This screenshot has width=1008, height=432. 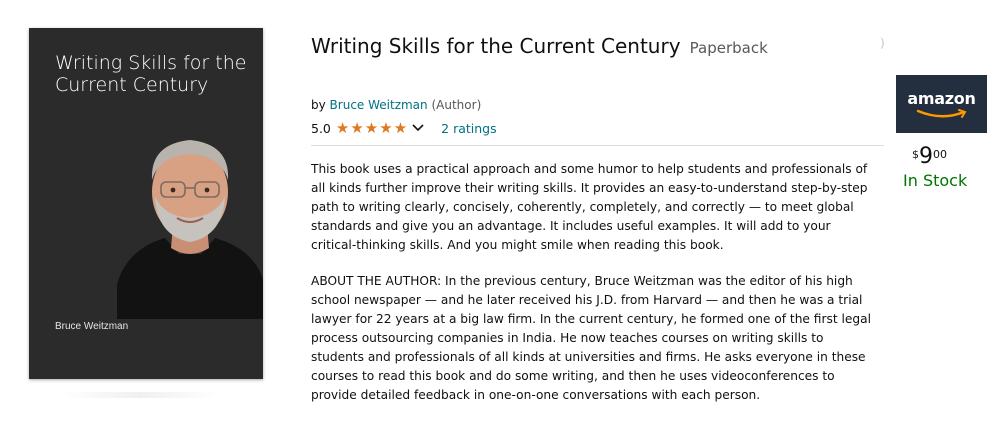 What do you see at coordinates (468, 128) in the screenshot?
I see `ratings-count-link: 2 ratings` at bounding box center [468, 128].